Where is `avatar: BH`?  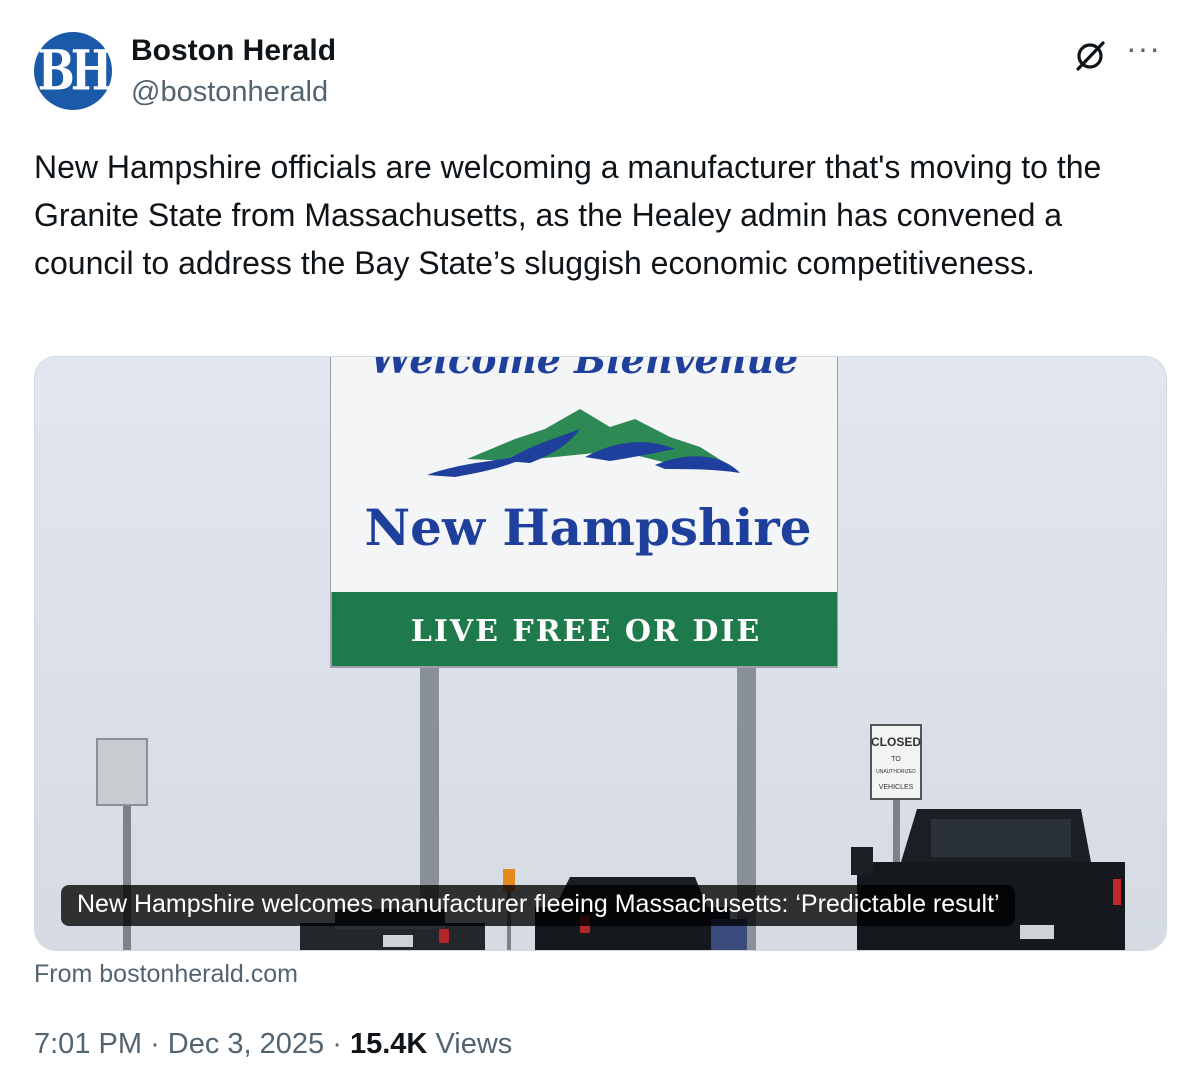 avatar: BH is located at coordinates (73, 71).